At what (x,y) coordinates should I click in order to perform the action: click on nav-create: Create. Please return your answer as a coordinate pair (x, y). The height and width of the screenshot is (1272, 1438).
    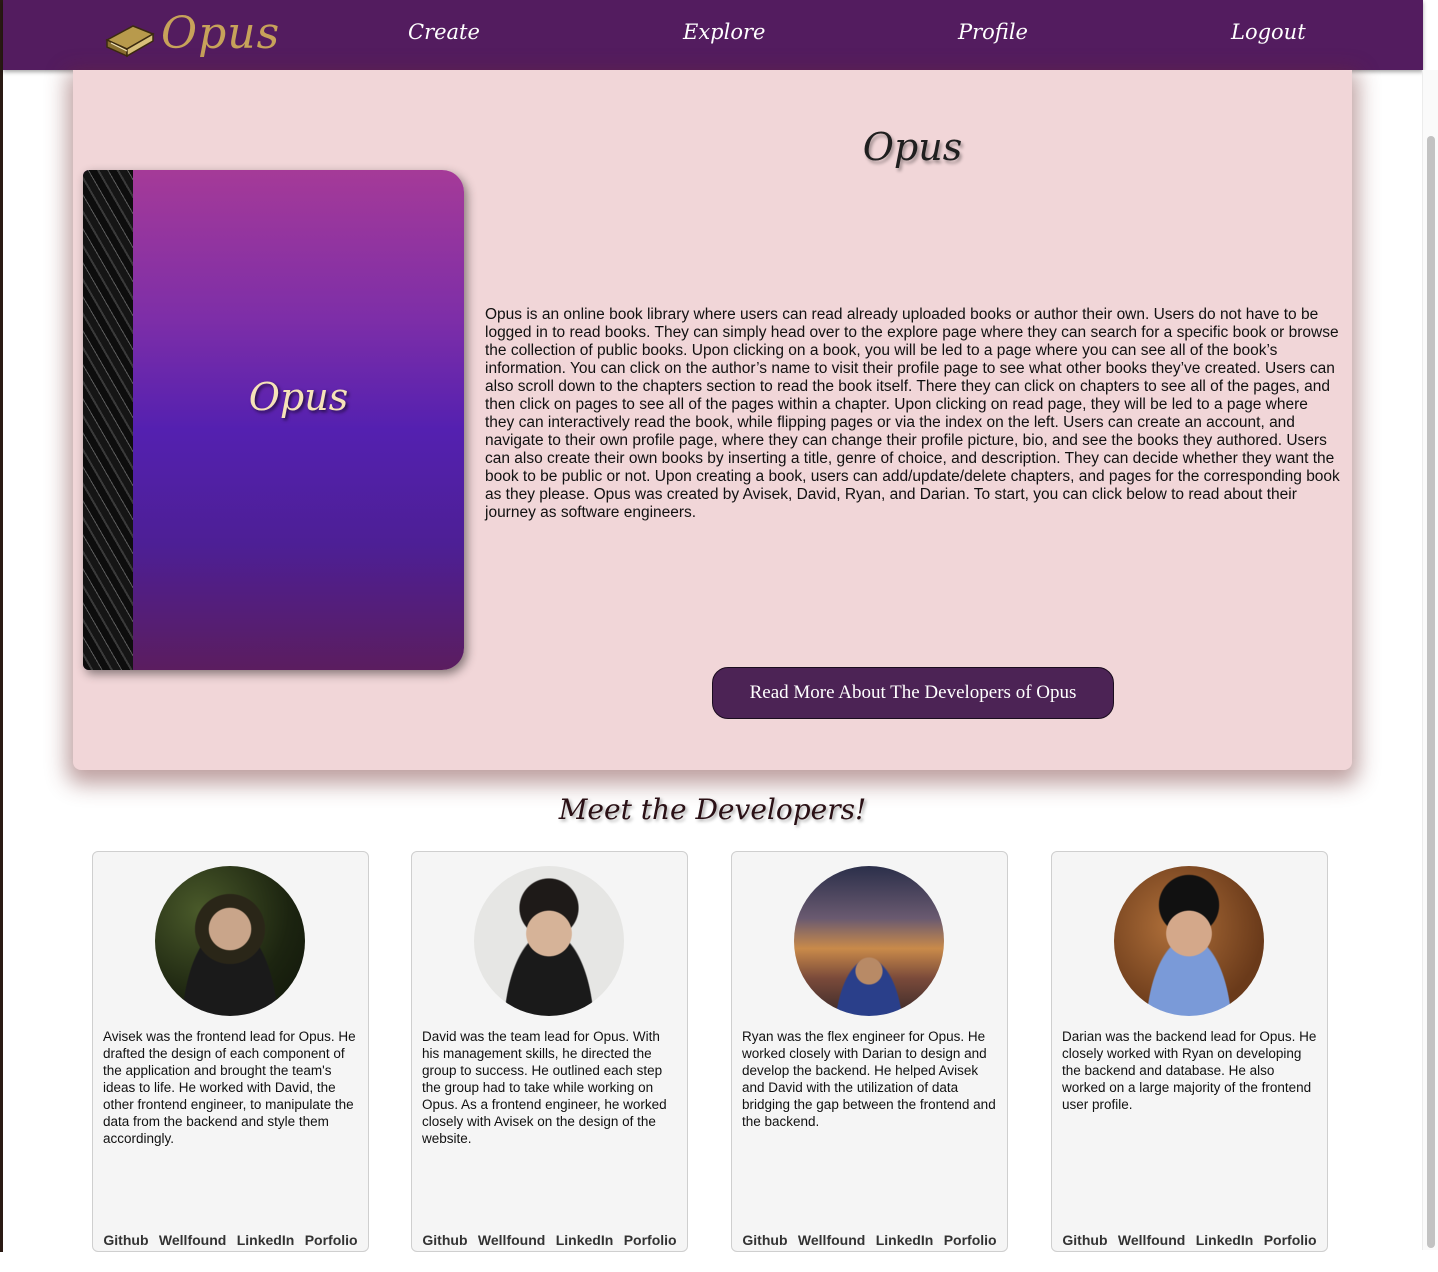
    Looking at the image, I should click on (444, 32).